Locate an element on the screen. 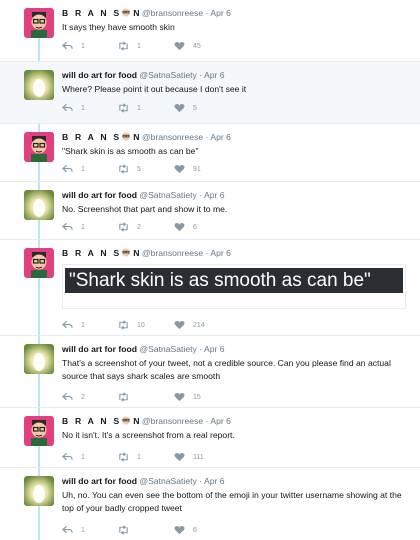  like-count: 91 is located at coordinates (197, 169).